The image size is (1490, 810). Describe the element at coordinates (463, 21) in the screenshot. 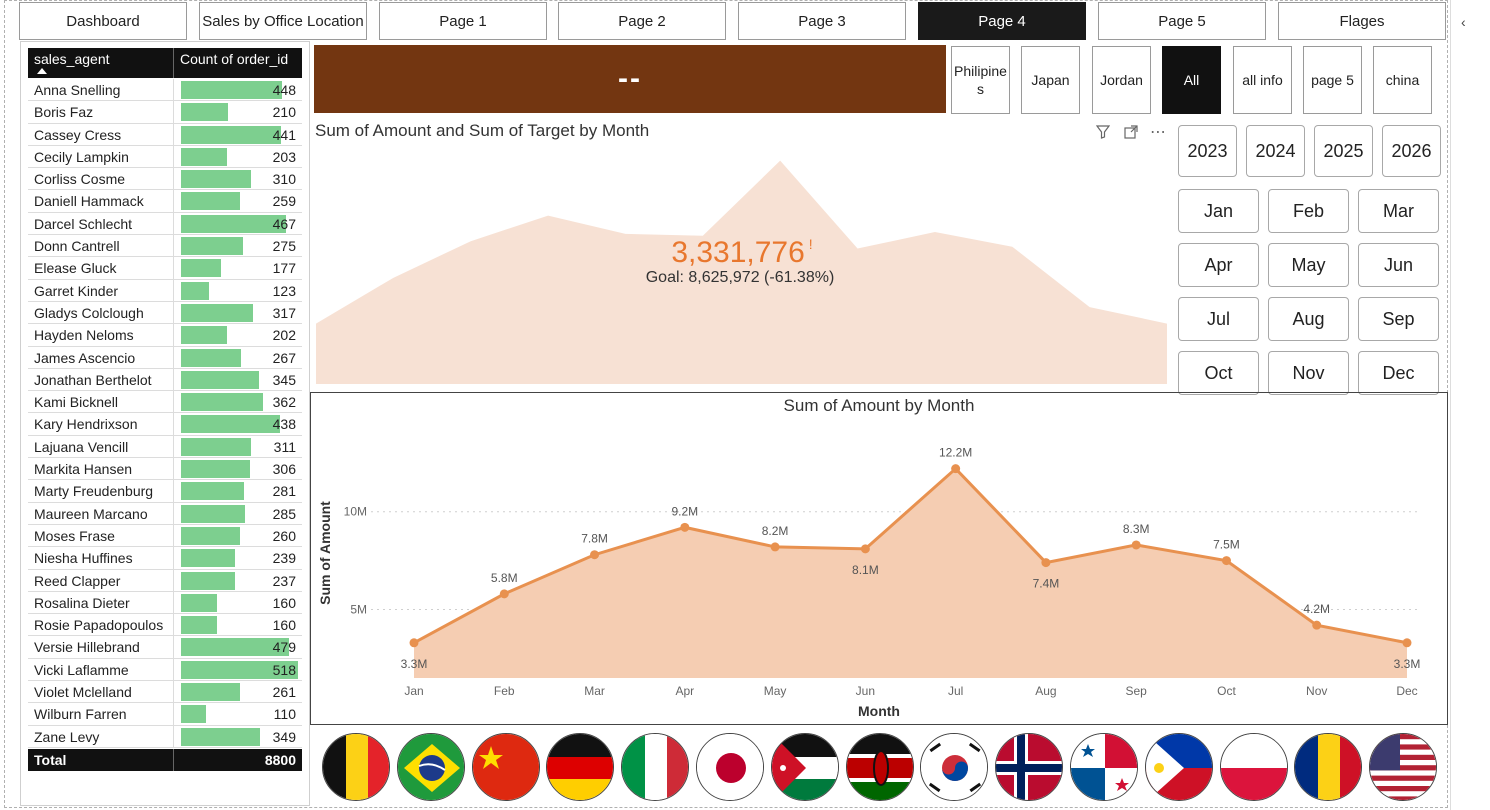

I see `tab-page-1: Page 1` at that location.